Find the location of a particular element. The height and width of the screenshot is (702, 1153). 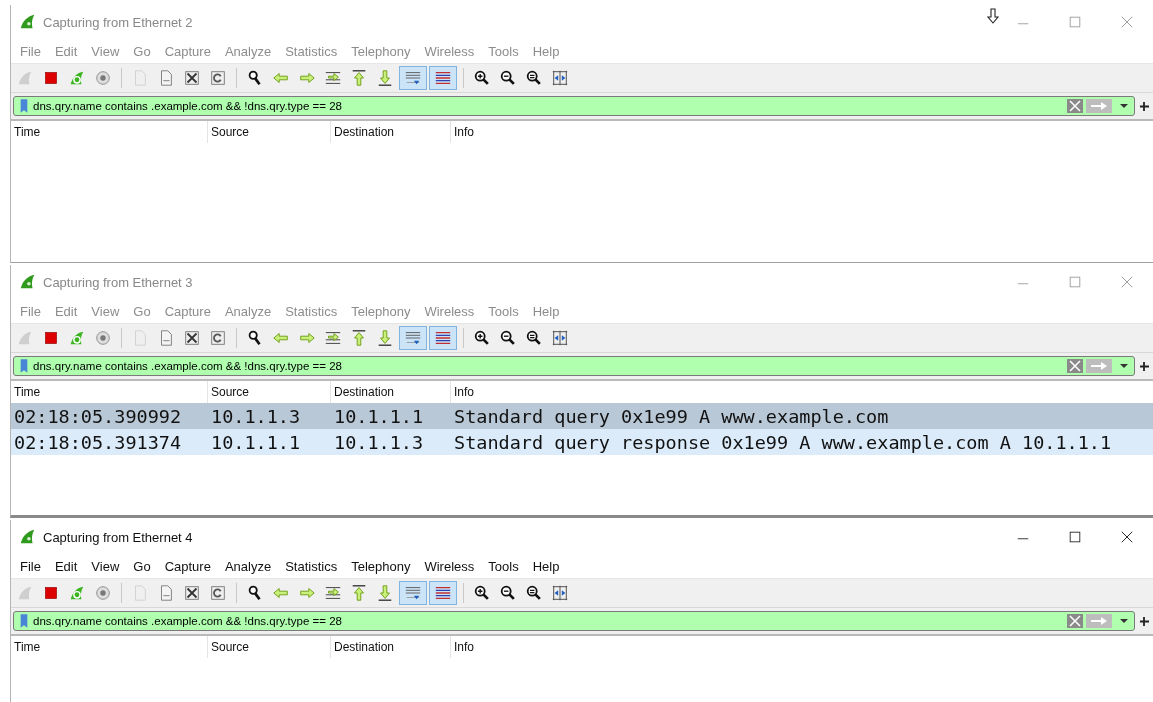

table-cell-text: Standard query response 0x1e99 A www.example.com A 10.1.1.1 is located at coordinates (783, 442).